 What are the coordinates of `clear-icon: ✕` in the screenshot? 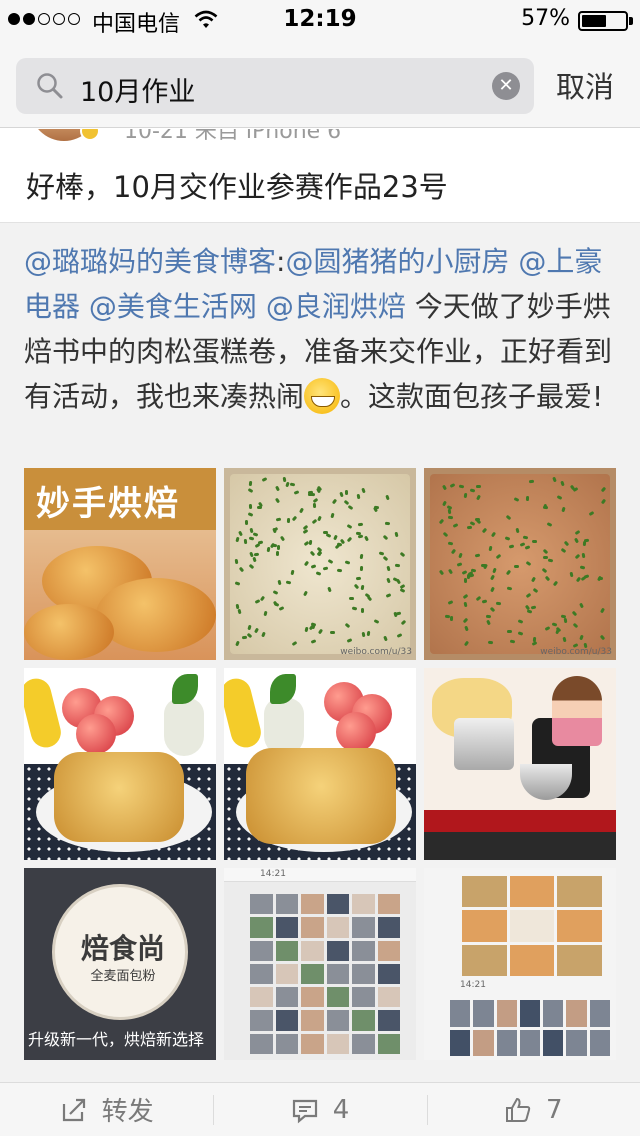 It's located at (506, 86).